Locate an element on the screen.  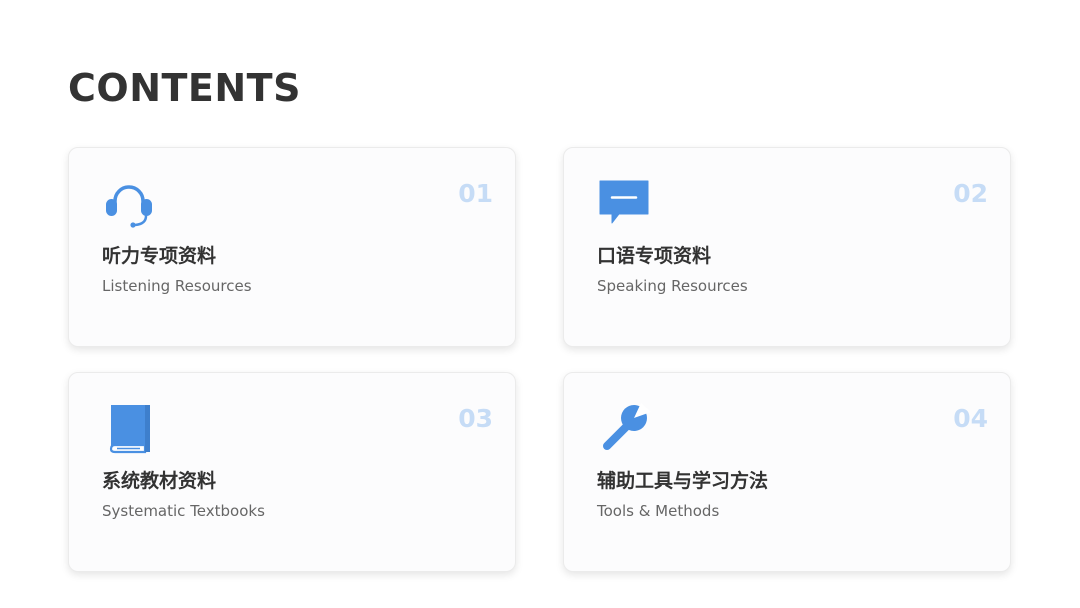
page-title: CONTENTS is located at coordinates (184, 88).